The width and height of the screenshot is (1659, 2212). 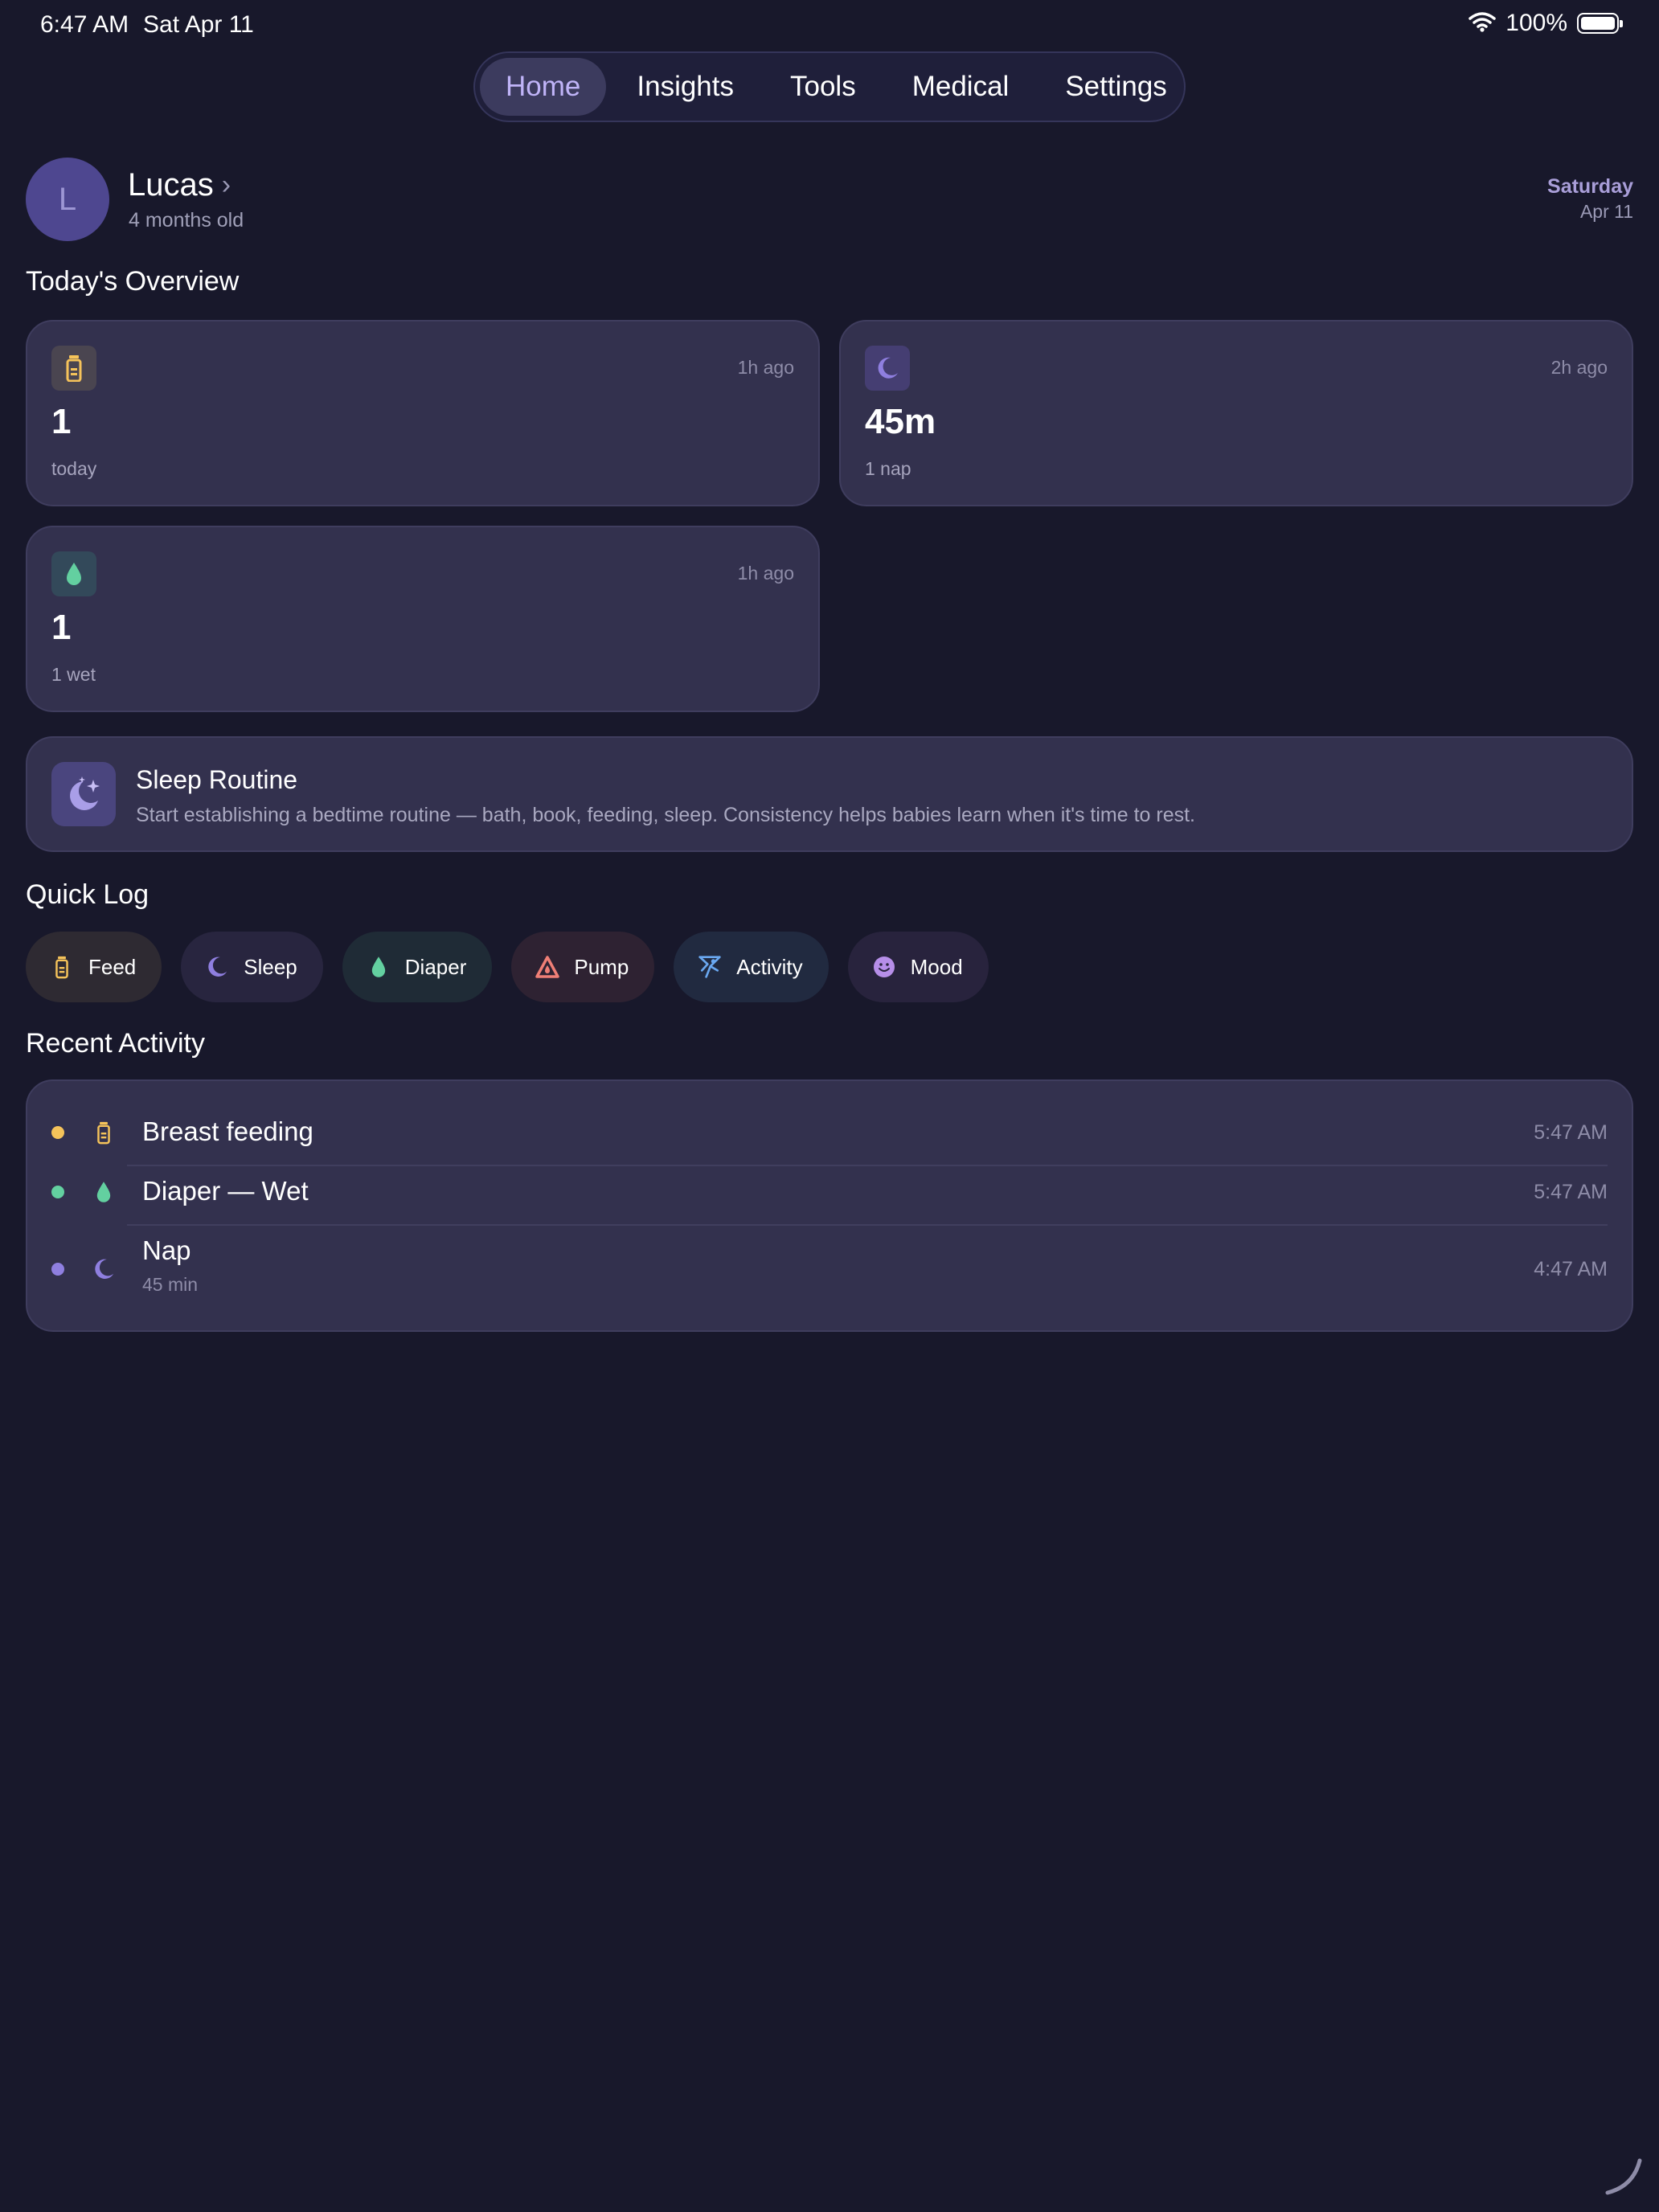 I want to click on sleep-caption: 1 nap, so click(x=888, y=468).